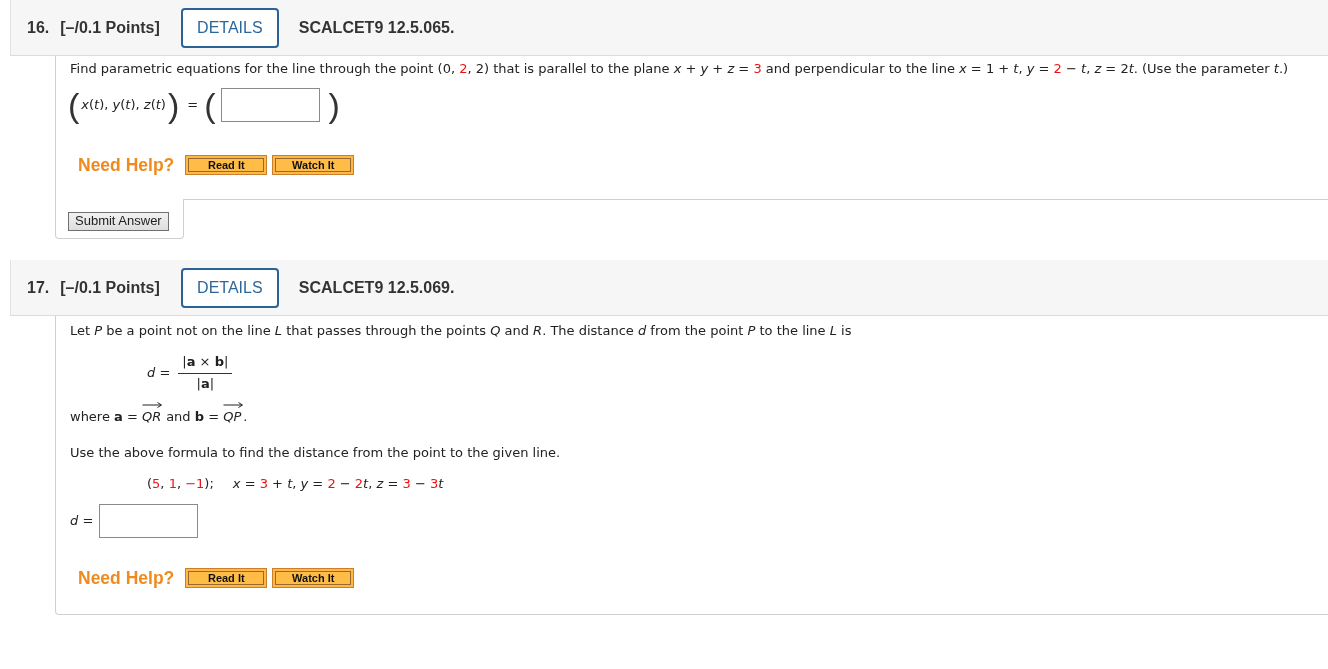 The width and height of the screenshot is (1328, 669). Describe the element at coordinates (680, 69) in the screenshot. I see `question-text: Find parametric equations for the line through the point (0, 2, 2) that is parallel to the plane x + y + z = 3 and perpendicular to the line x = 1 + t, y = 2 − t, z = 2t. (Use the parameter t.)` at that location.